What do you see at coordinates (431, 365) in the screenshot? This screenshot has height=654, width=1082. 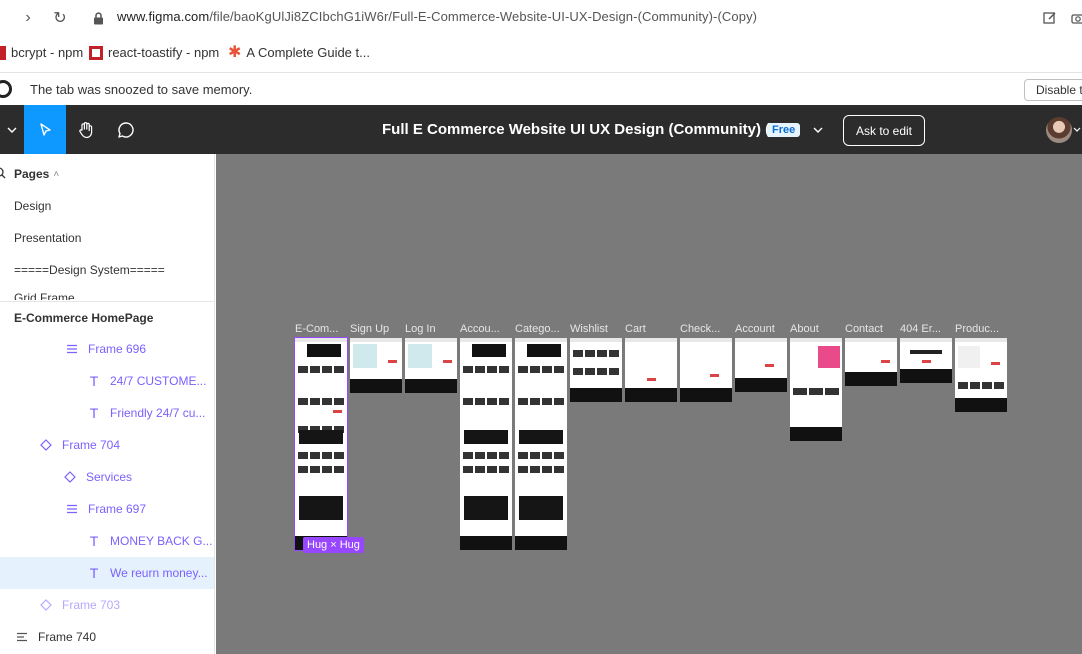 I see `frame-login` at bounding box center [431, 365].